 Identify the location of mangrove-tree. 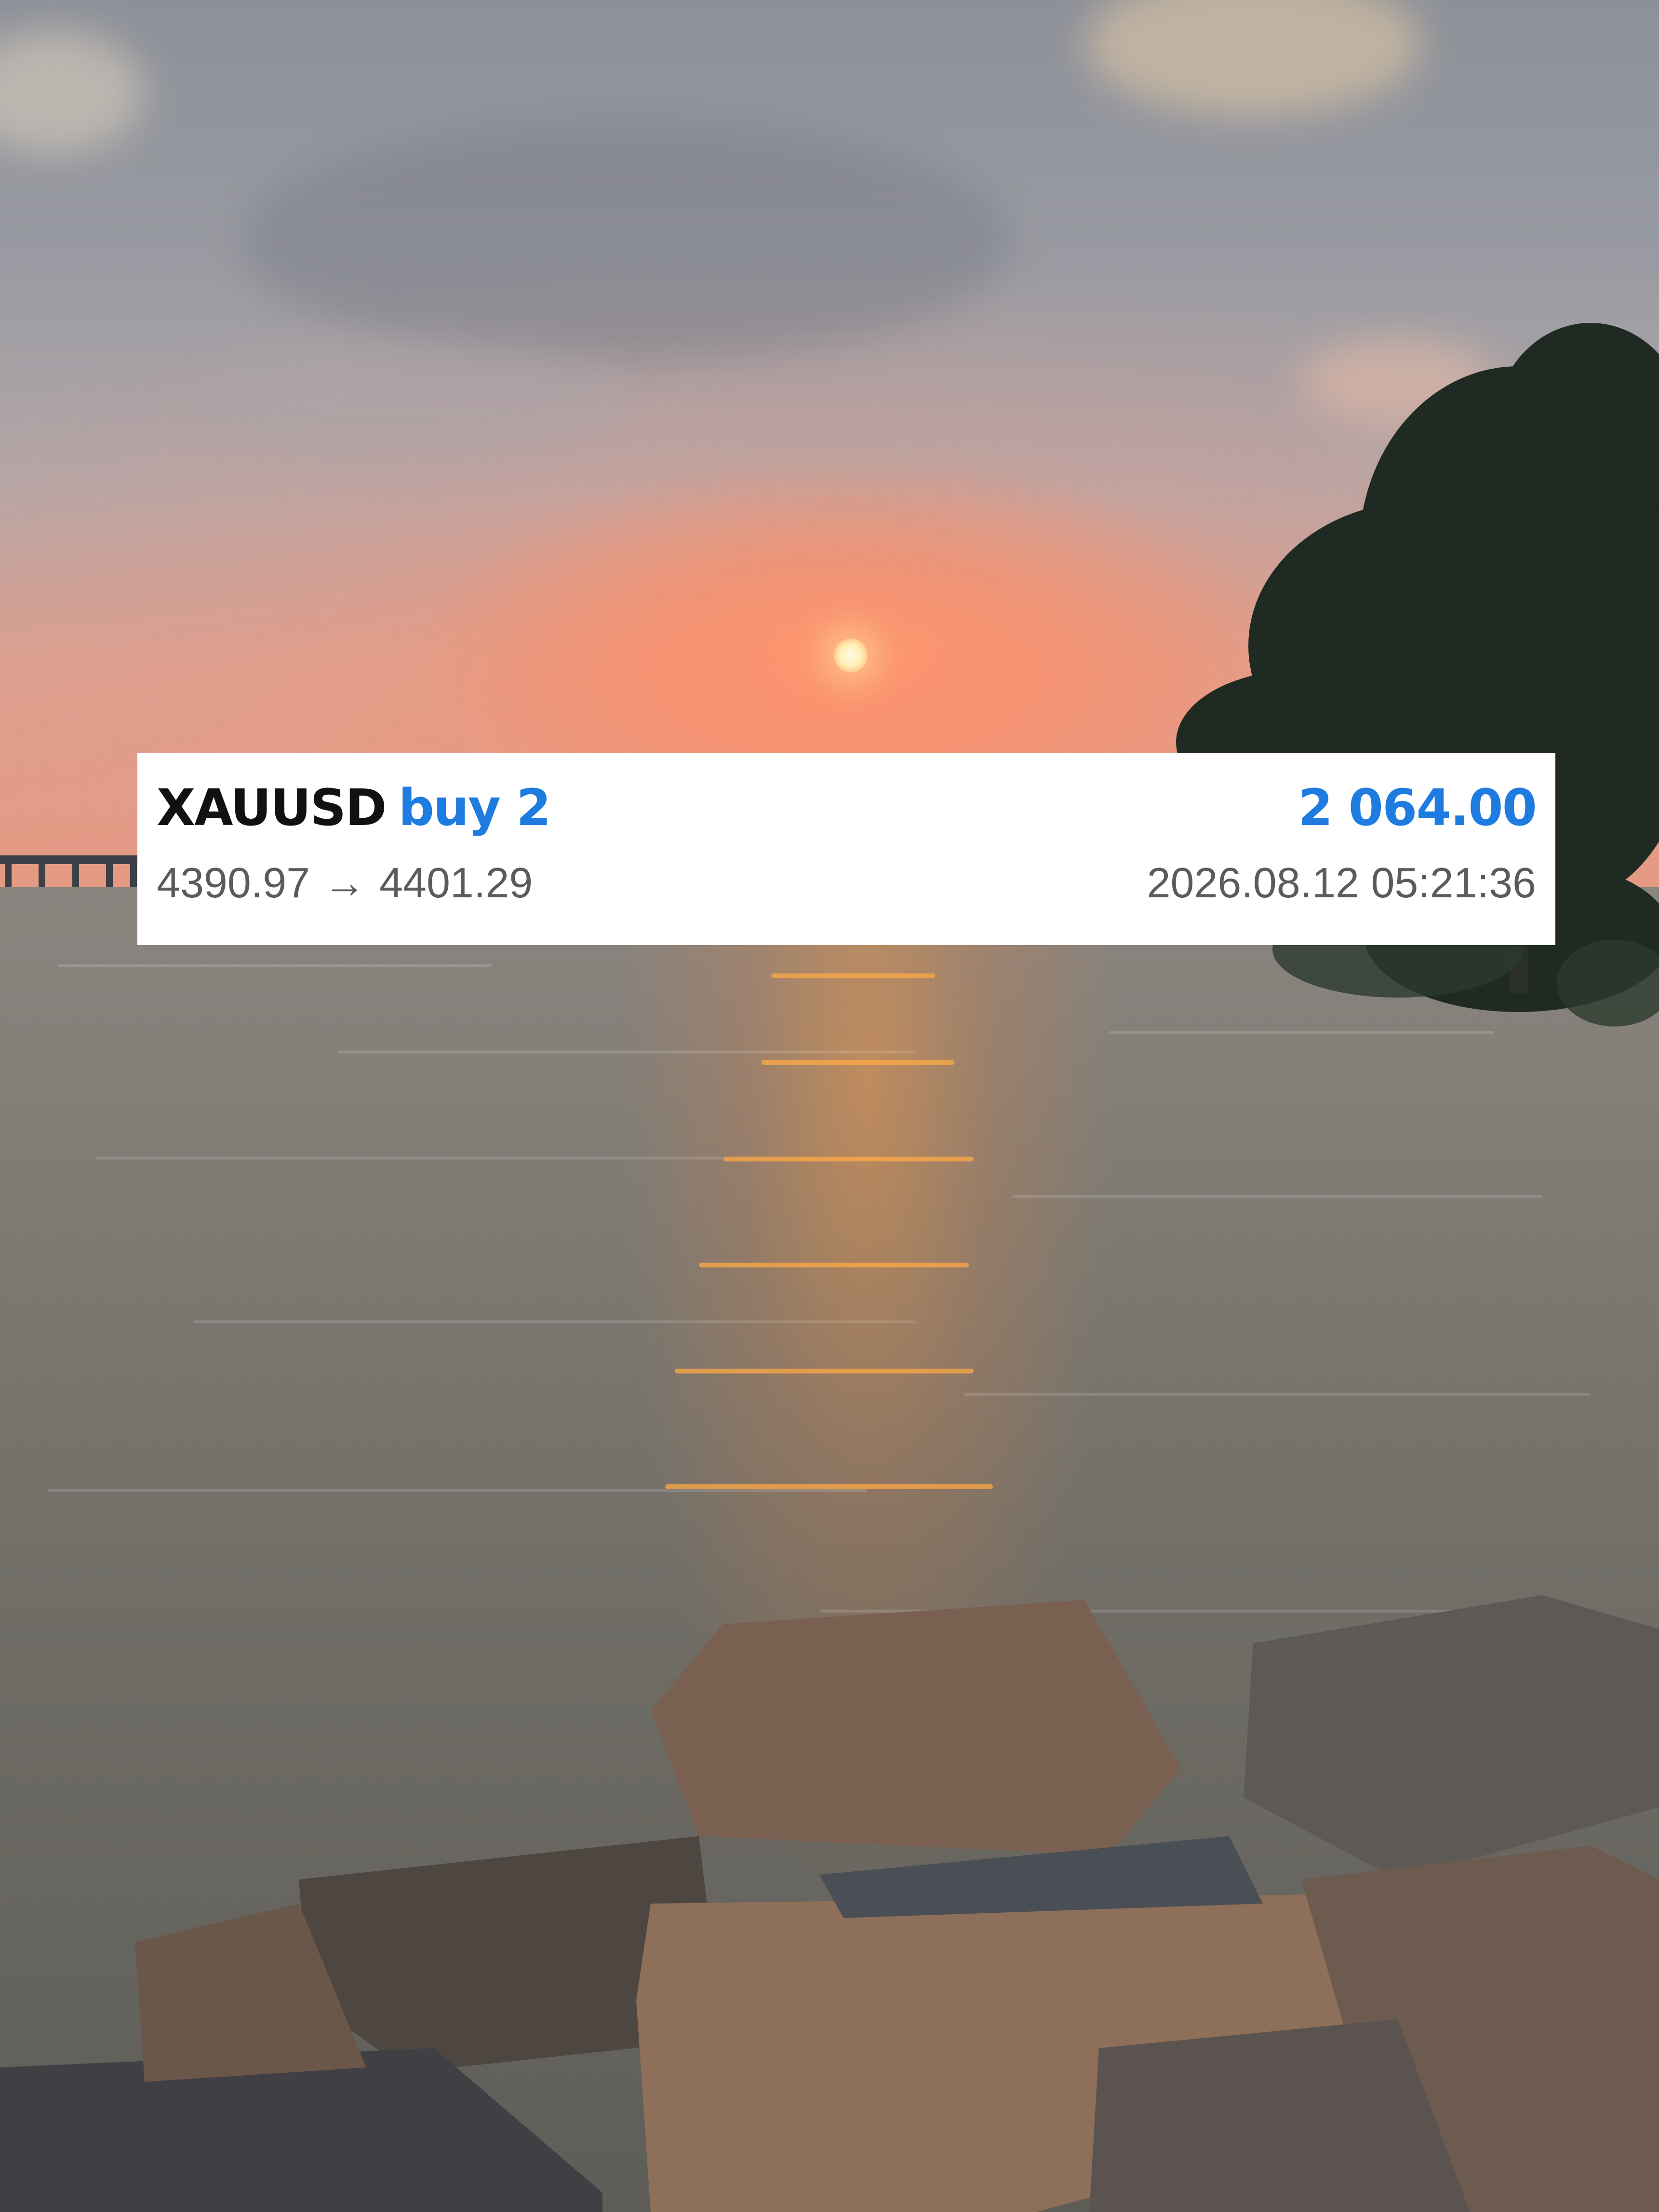
(1417, 674).